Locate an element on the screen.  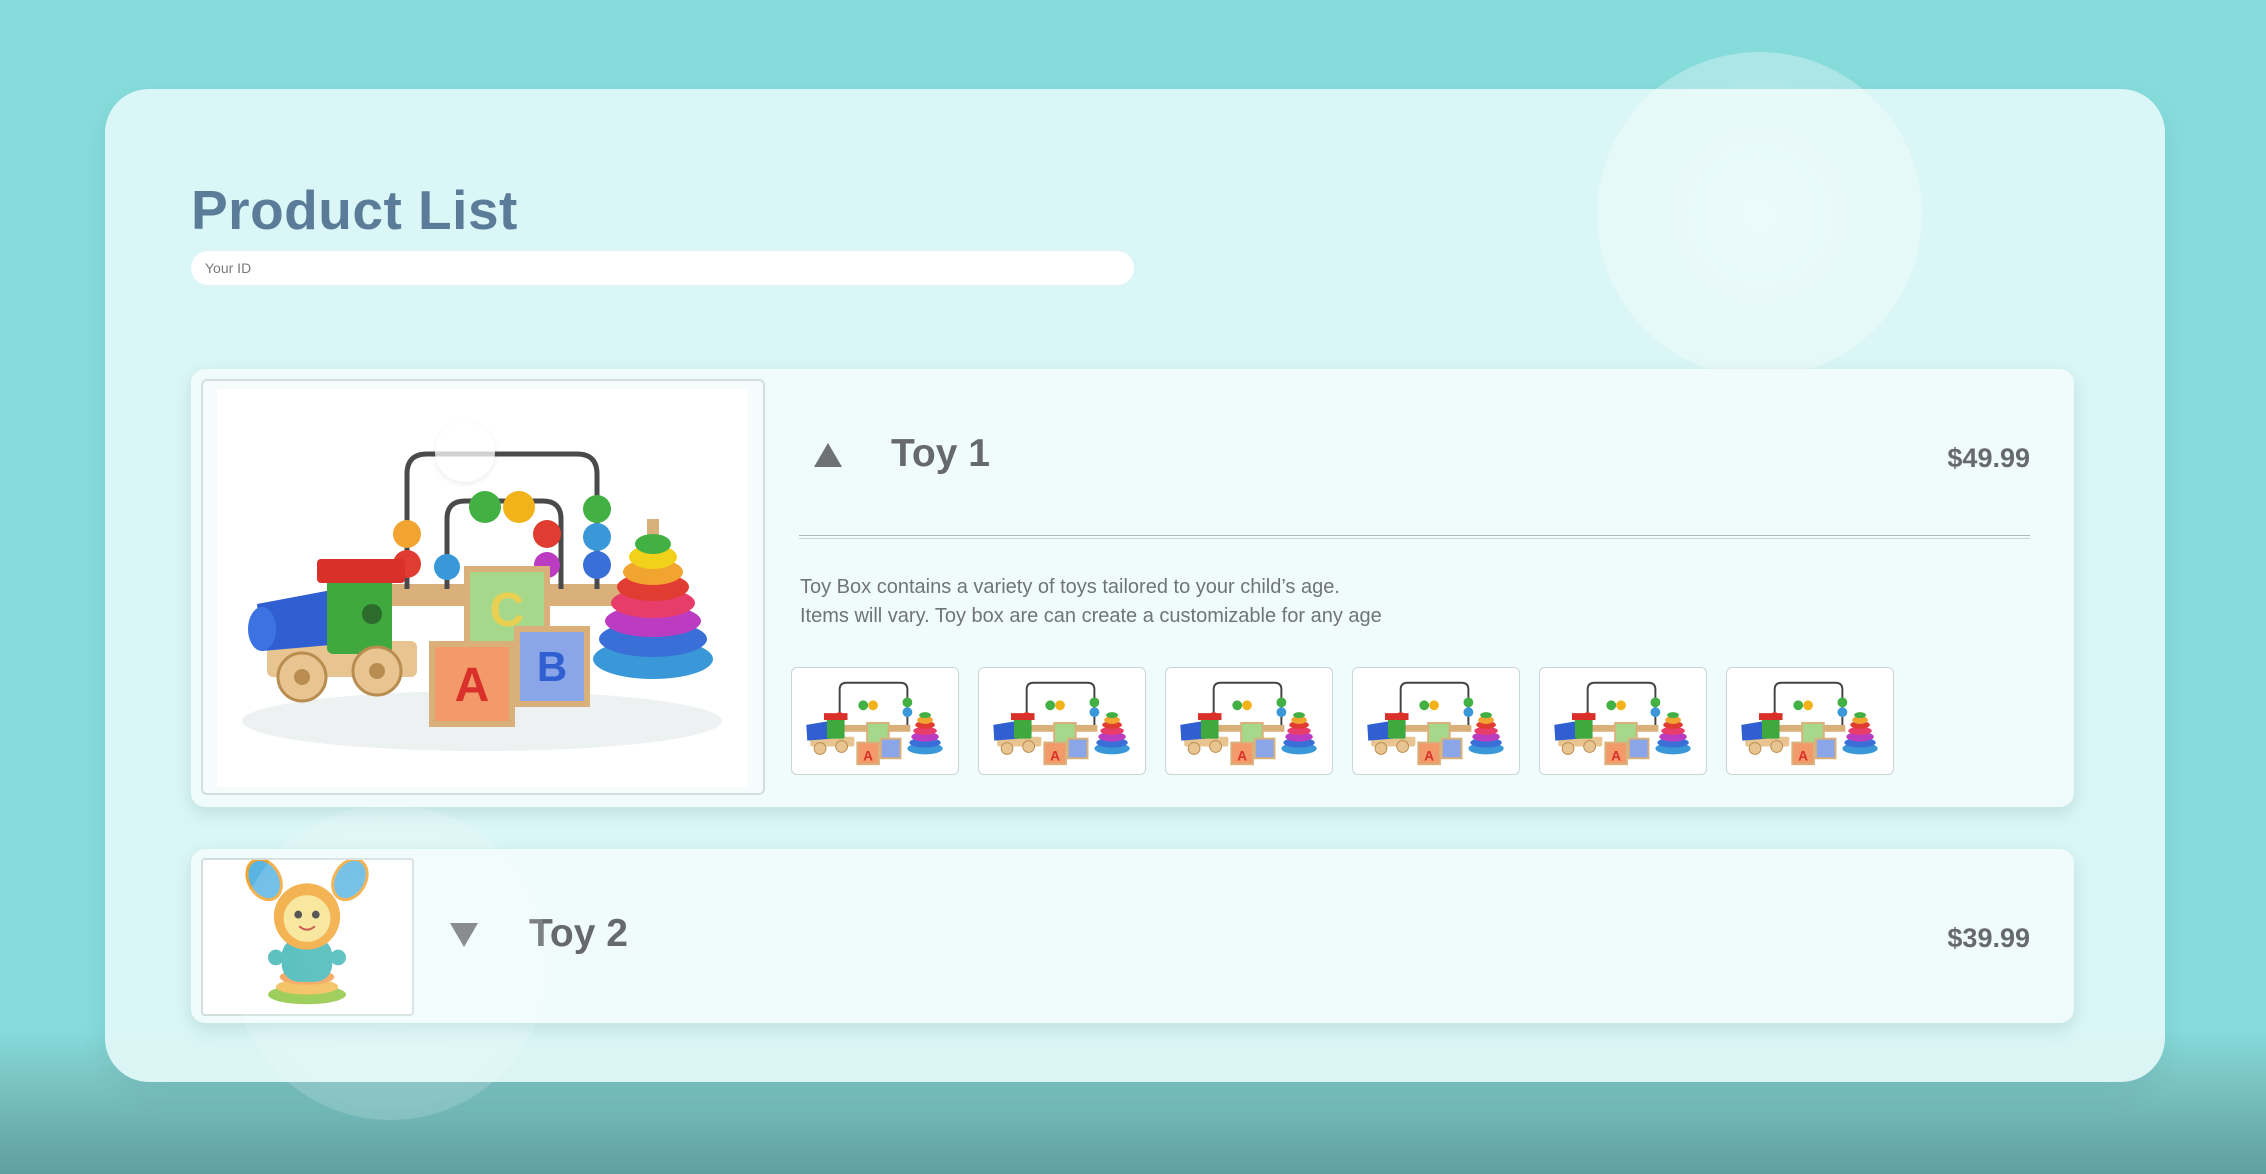
toy-set-image: C A B is located at coordinates (482, 601).